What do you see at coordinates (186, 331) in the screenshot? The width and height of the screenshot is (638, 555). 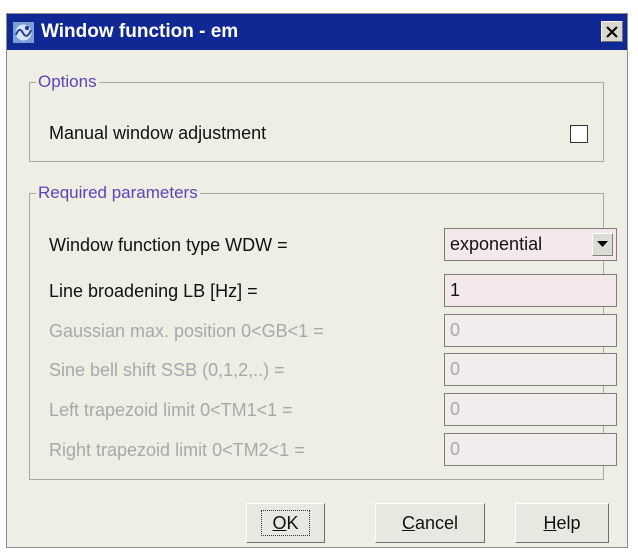 I see `gb-label: Gaussian max. position 0<GB<1 =` at bounding box center [186, 331].